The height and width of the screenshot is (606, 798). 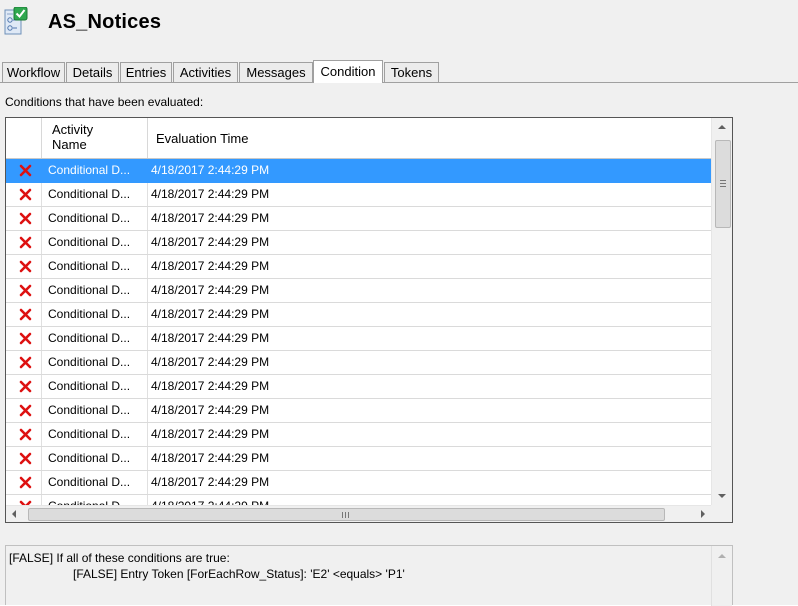 I want to click on tab-activities: Activities, so click(x=205, y=72).